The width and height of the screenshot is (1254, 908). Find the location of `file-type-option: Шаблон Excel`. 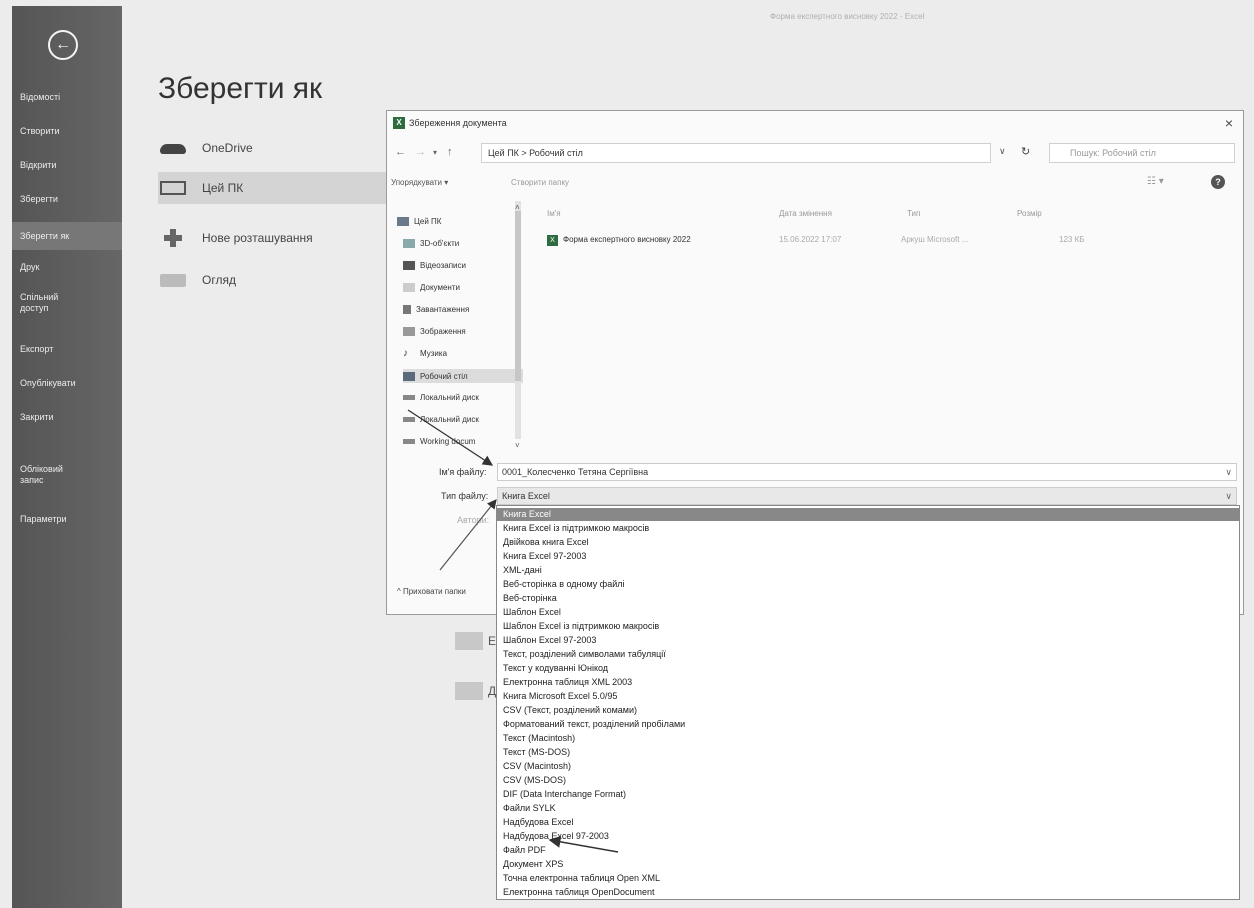

file-type-option: Шаблон Excel is located at coordinates (868, 612).